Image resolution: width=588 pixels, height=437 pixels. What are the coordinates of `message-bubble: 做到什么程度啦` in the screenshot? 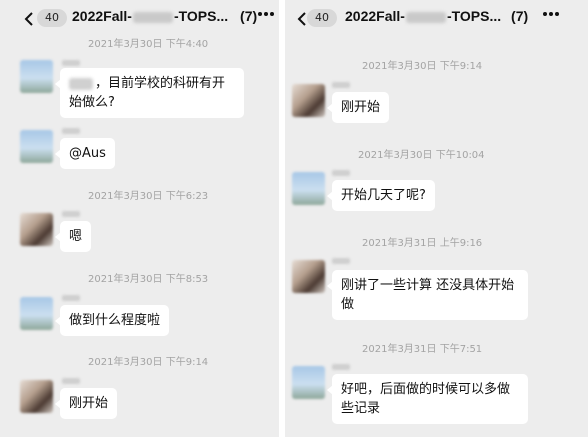 It's located at (112, 320).